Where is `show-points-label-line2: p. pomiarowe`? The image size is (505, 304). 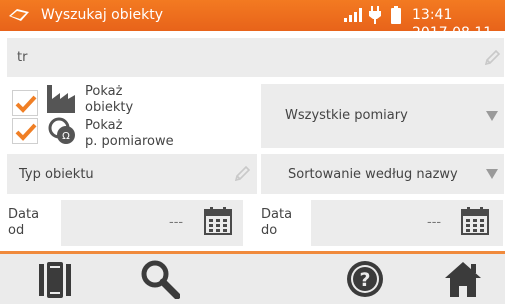 show-points-label-line2: p. pomiarowe is located at coordinates (129, 141).